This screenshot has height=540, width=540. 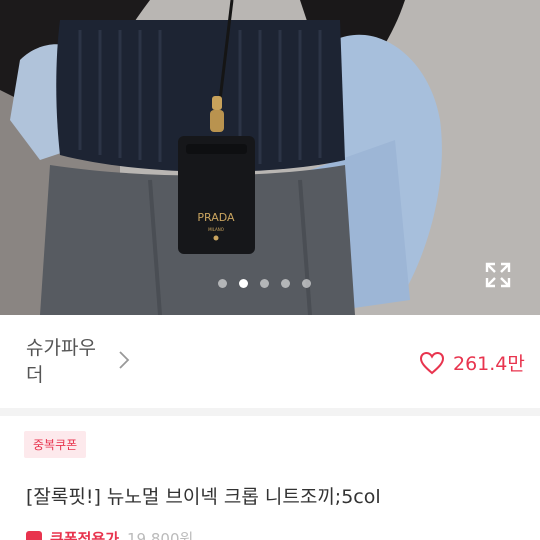 I want to click on like-button: 261.4만, so click(x=472, y=362).